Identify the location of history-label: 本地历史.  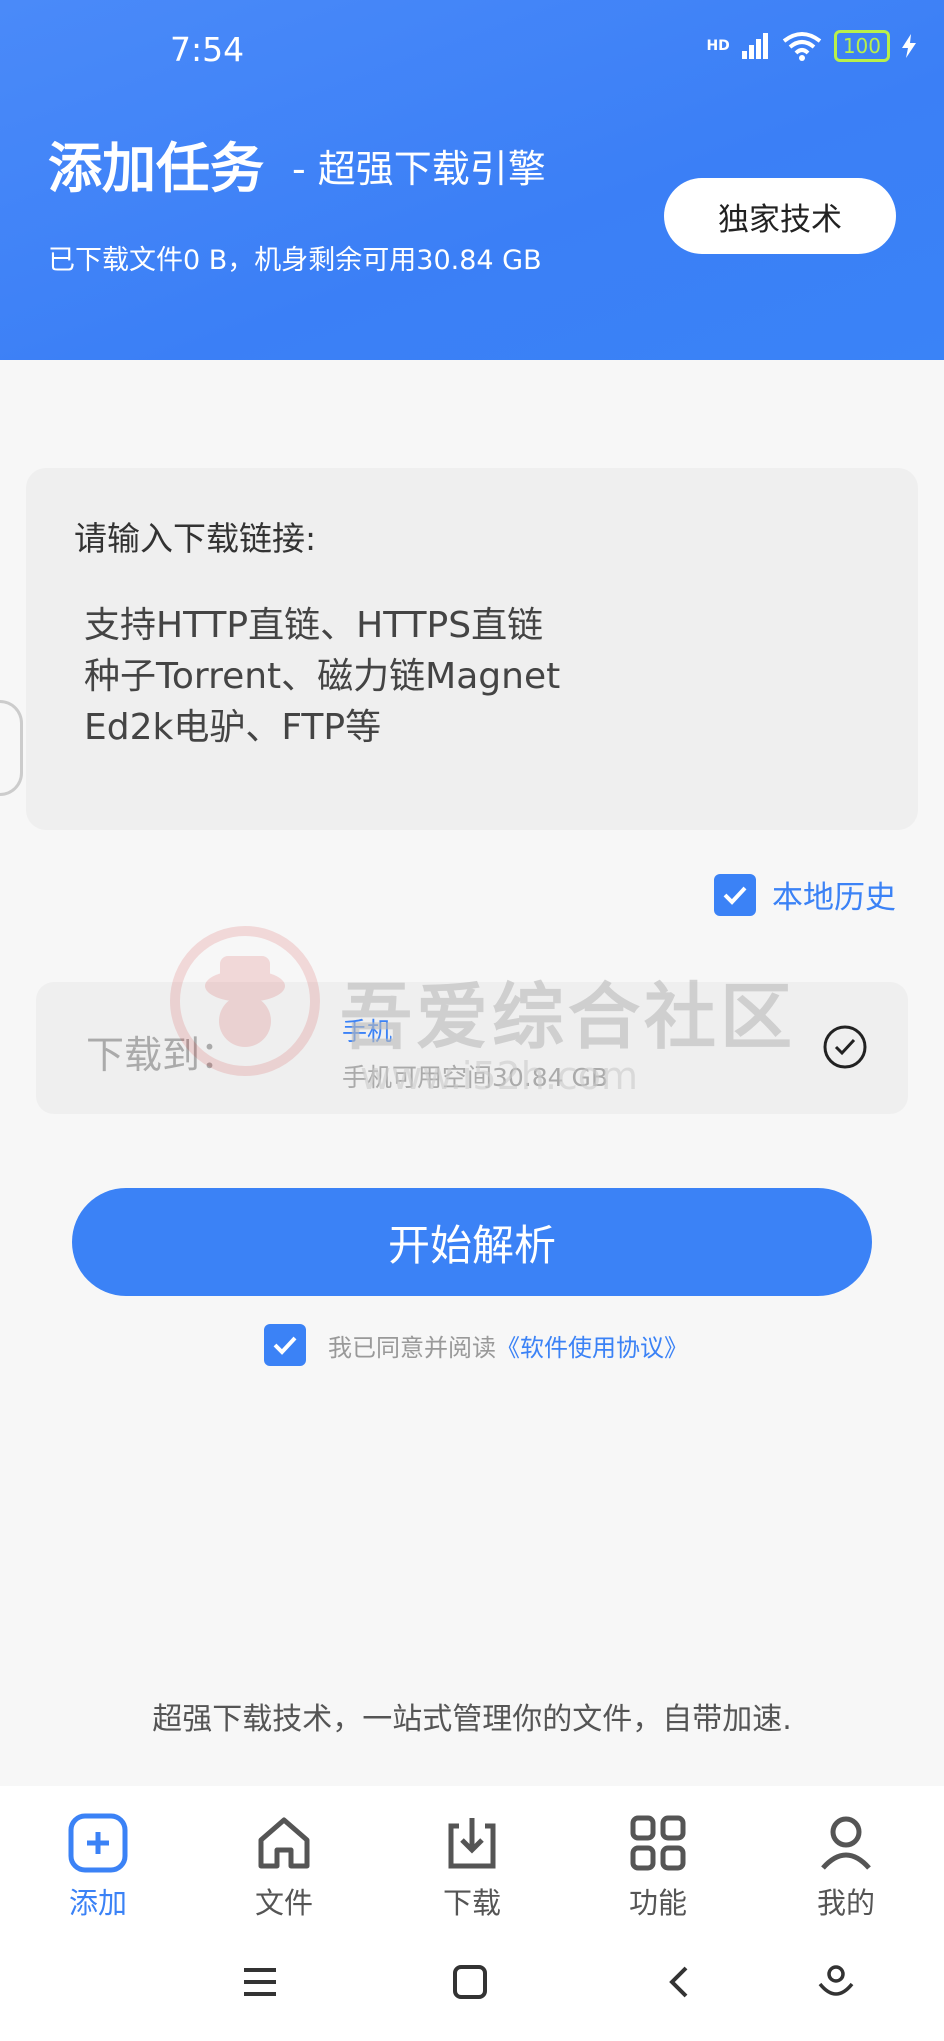
(834, 898).